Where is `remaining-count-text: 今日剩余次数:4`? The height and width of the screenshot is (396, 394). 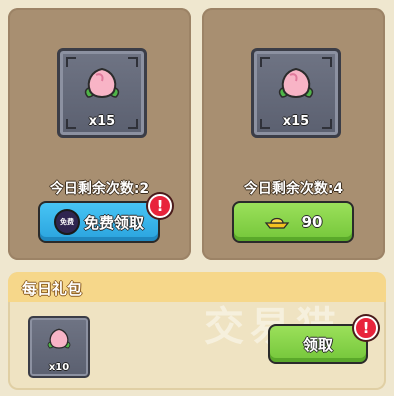 remaining-count-text: 今日剩余次数:4 is located at coordinates (293, 189).